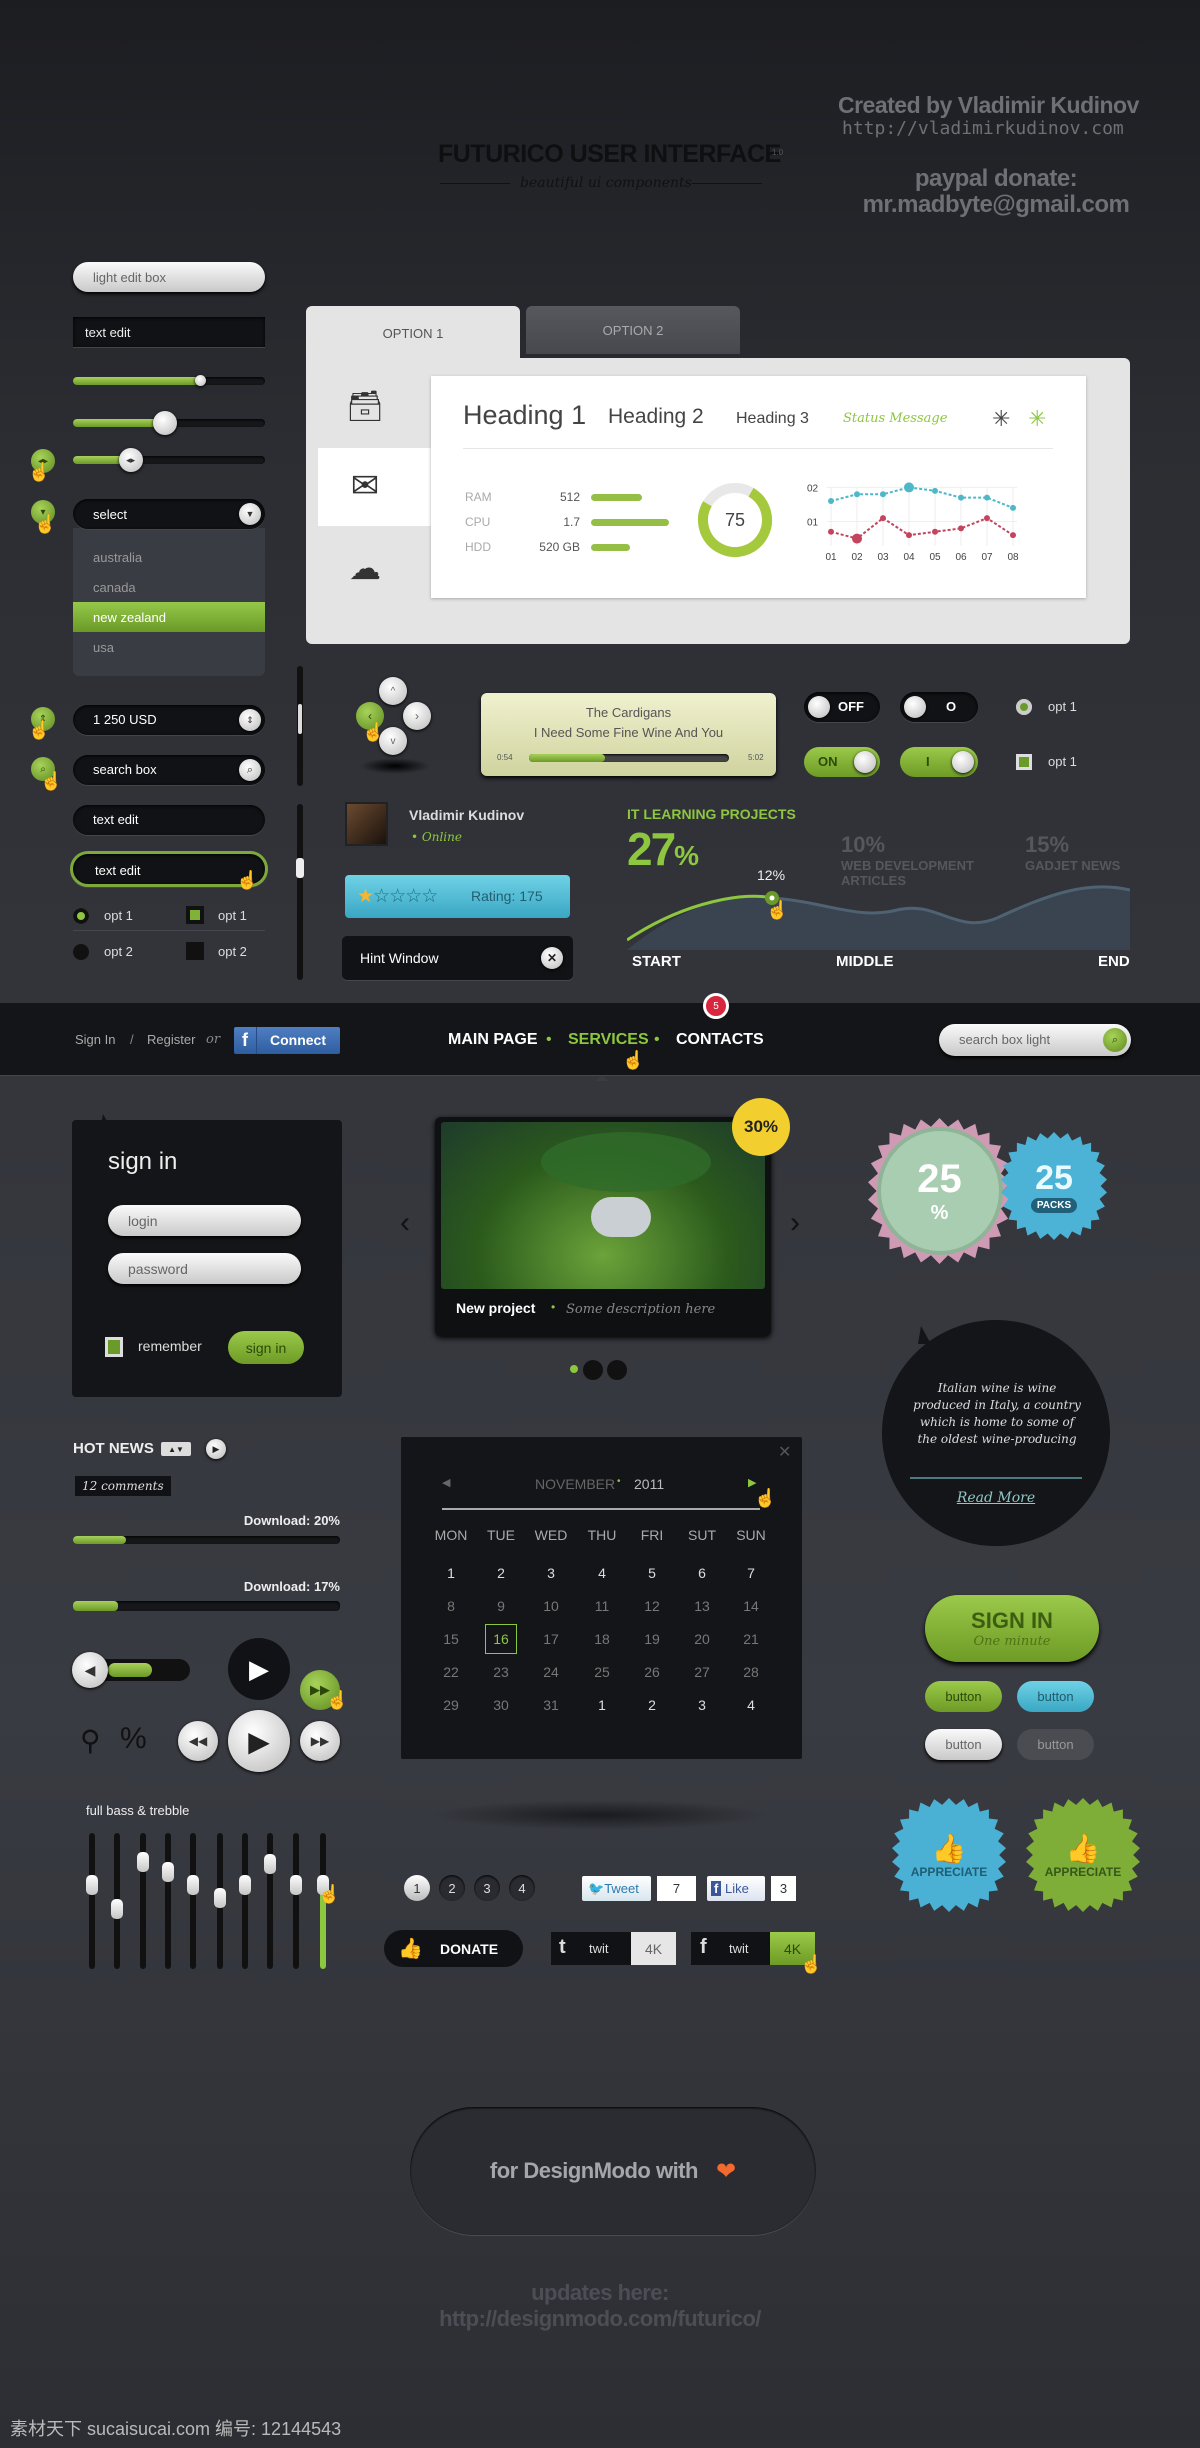 Image resolution: width=1200 pixels, height=2448 pixels. What do you see at coordinates (195, 951) in the screenshot?
I see `checkbox-opt2` at bounding box center [195, 951].